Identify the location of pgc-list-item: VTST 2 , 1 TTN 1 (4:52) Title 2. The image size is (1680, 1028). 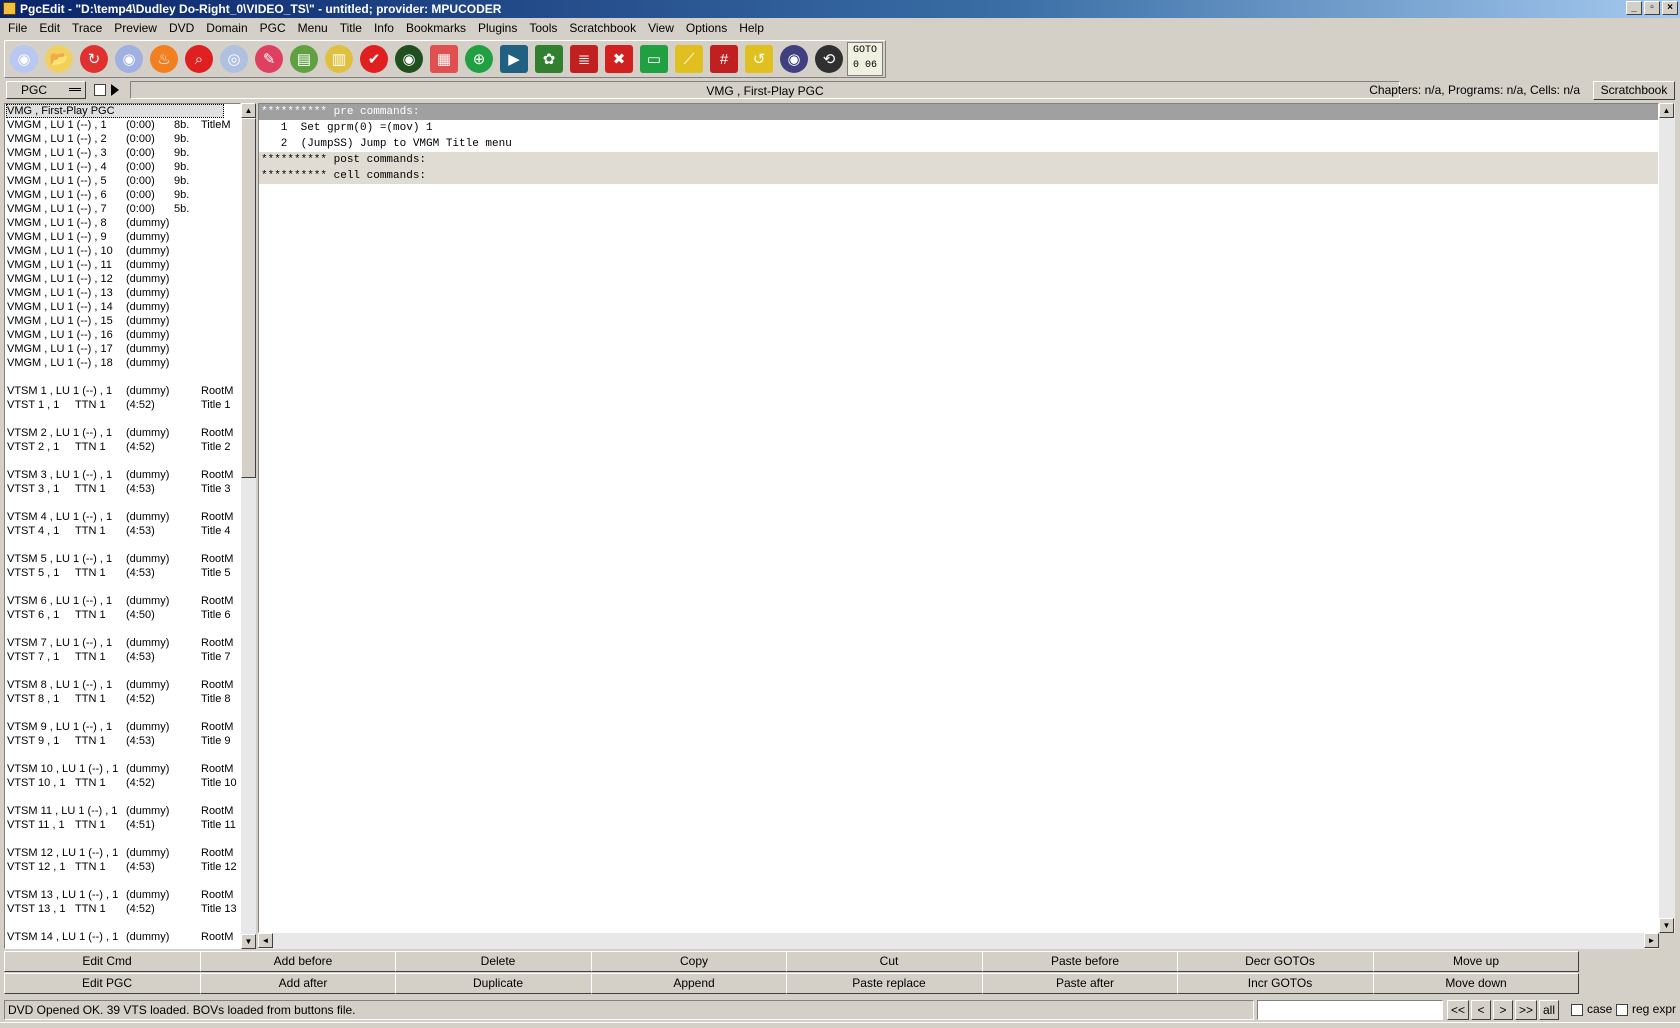
(118, 447).